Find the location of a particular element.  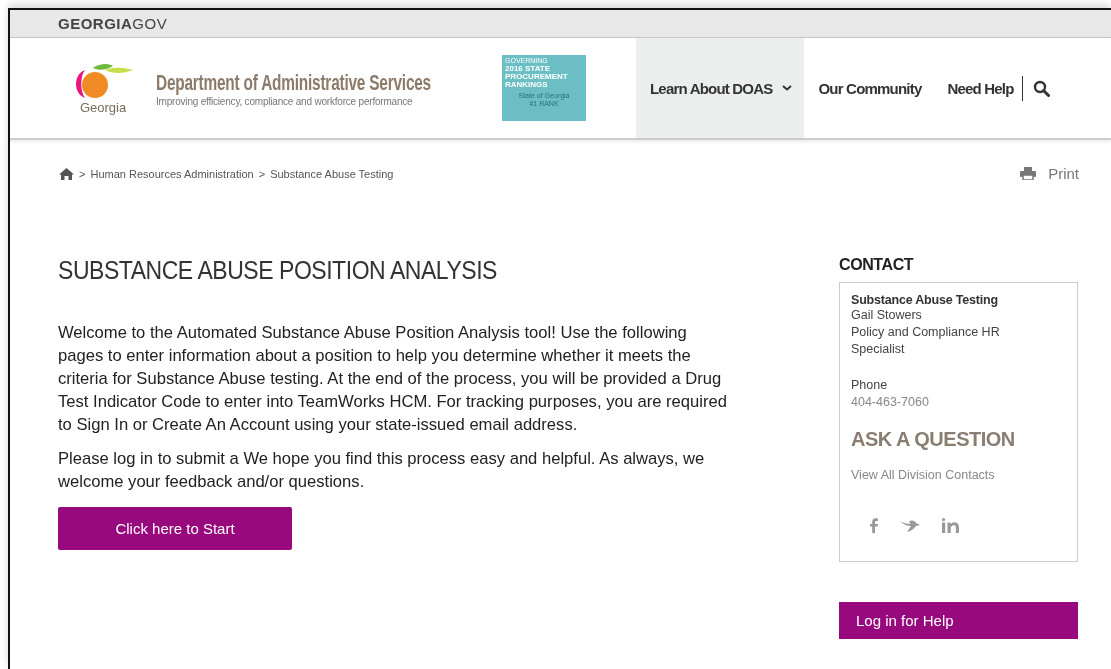

logo-text: Georgia is located at coordinates (103, 107).